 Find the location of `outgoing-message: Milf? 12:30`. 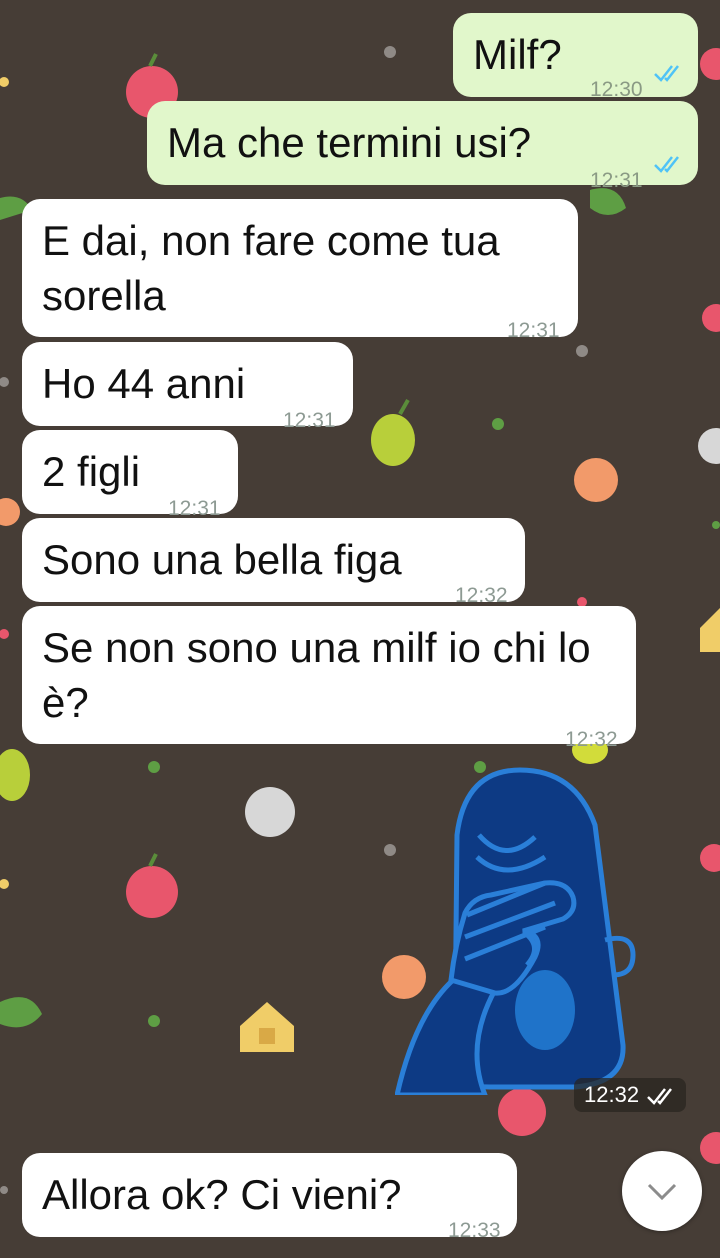

outgoing-message: Milf? 12:30 is located at coordinates (575, 57).